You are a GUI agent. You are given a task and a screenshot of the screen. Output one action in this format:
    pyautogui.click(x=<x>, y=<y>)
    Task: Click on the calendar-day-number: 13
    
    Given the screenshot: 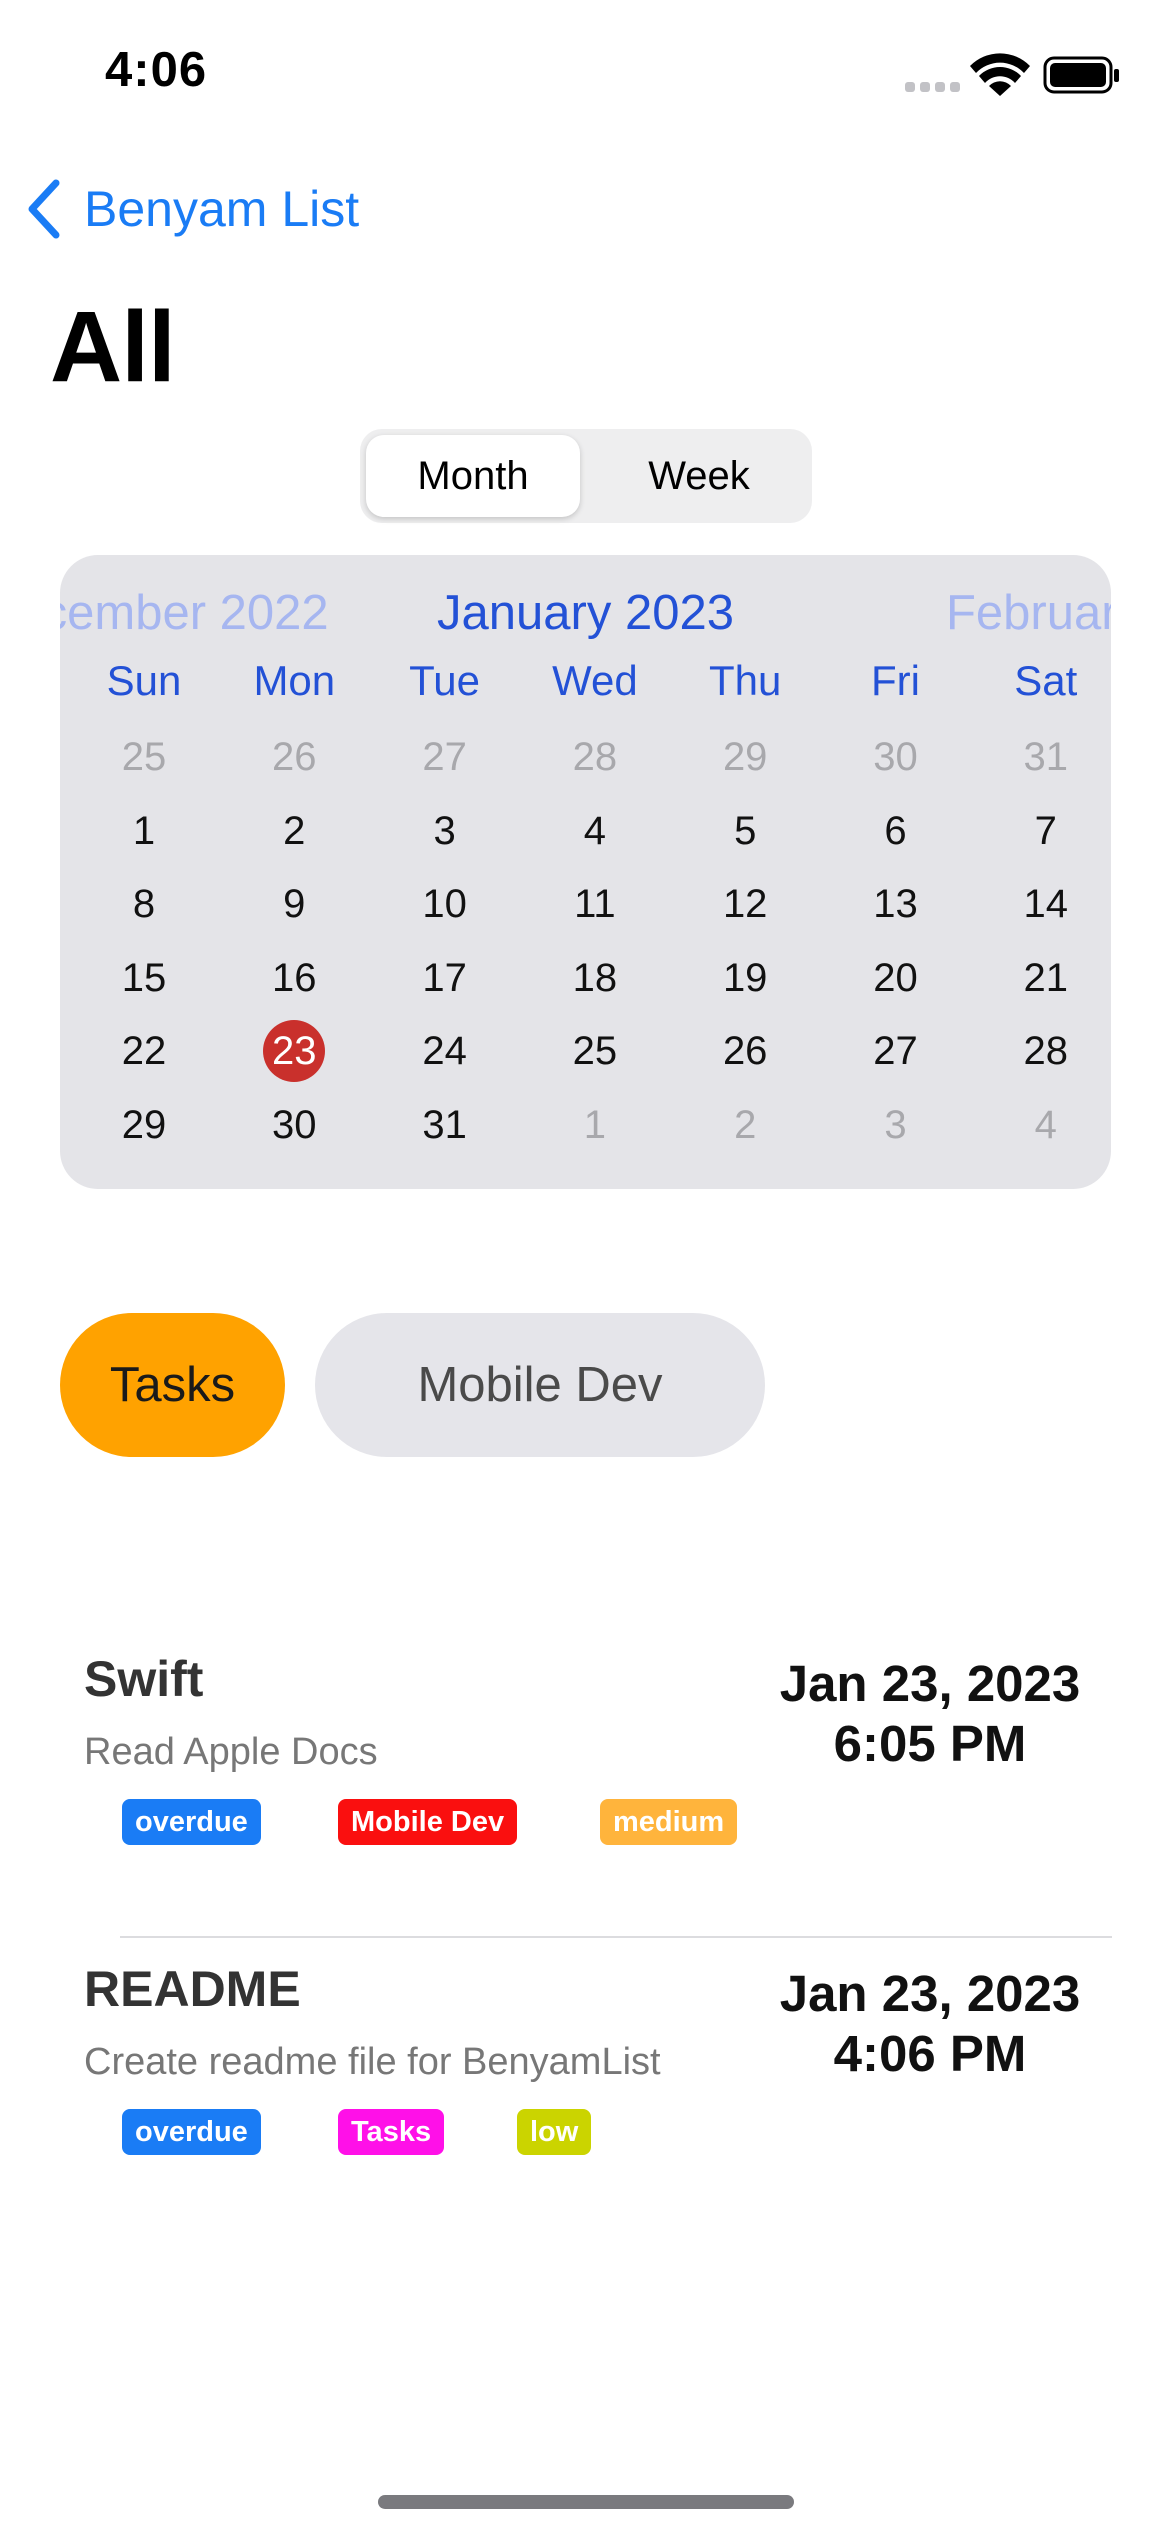 What is the action you would take?
    pyautogui.click(x=895, y=904)
    